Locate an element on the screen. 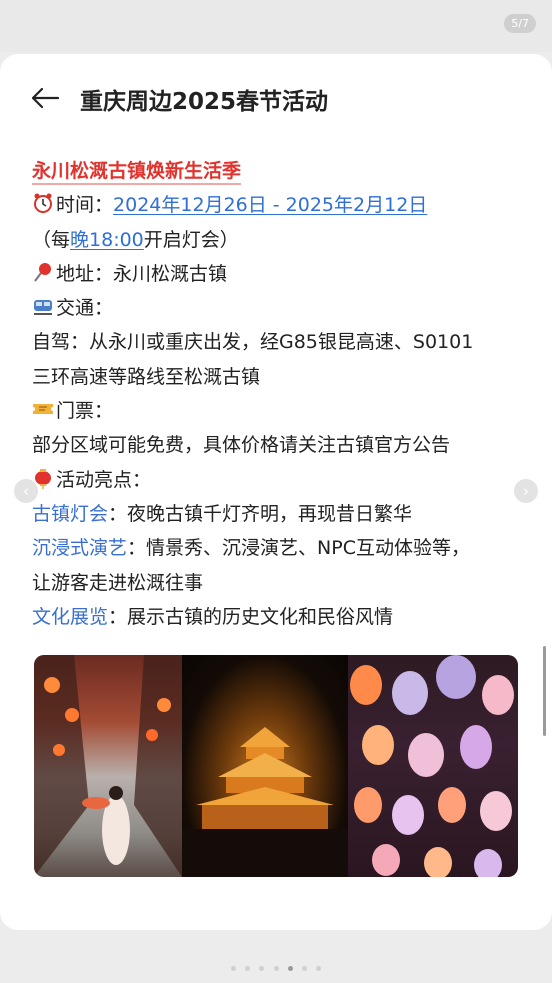 The height and width of the screenshot is (983, 552). time-row: 时间：2024年12月26日 - 2025年2月12日 is located at coordinates (277, 205).